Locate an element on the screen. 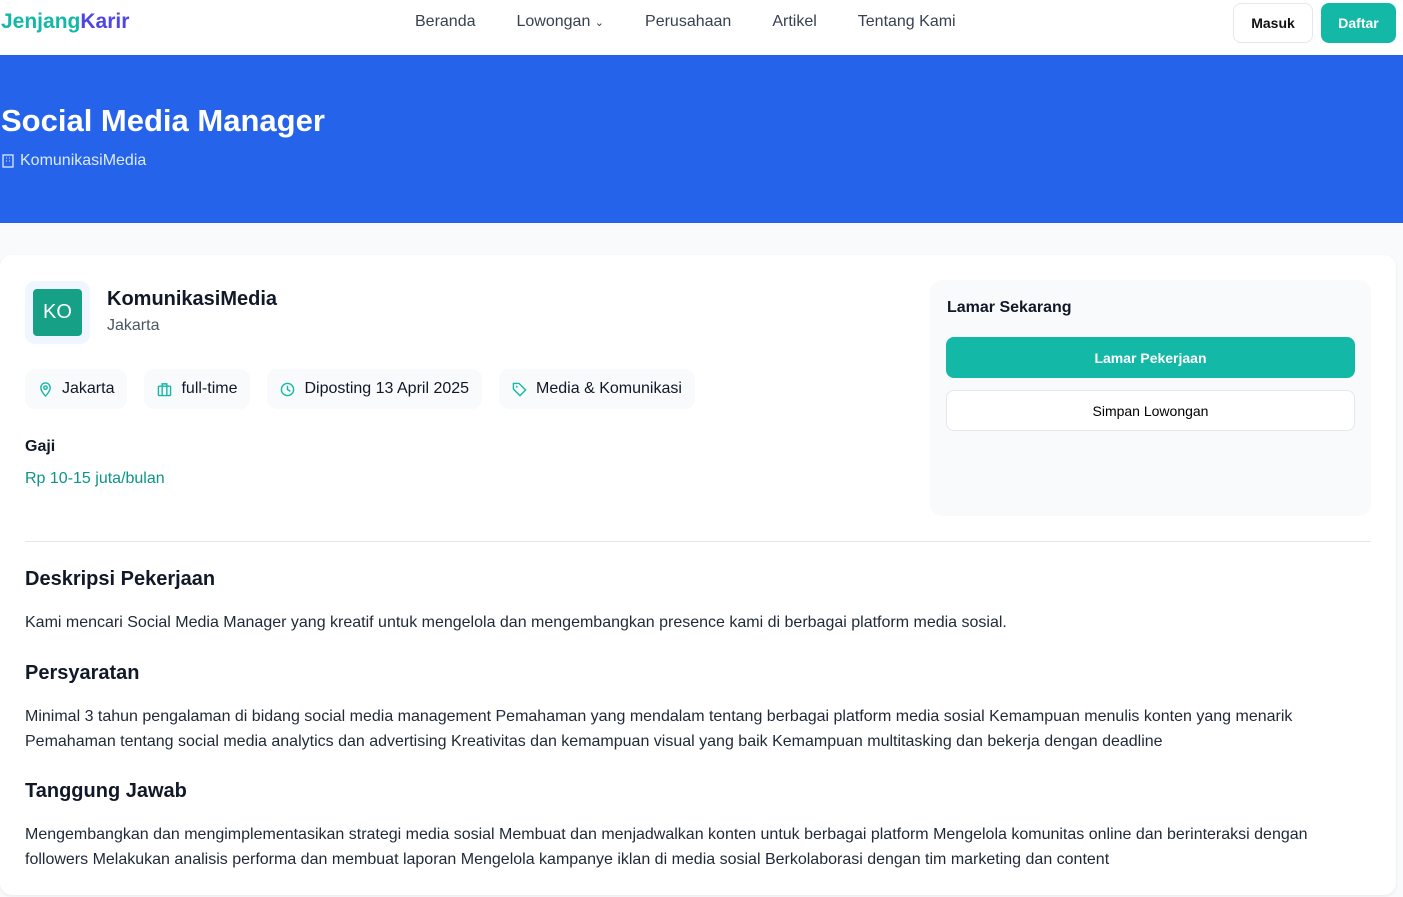  logo: JenjangKarir is located at coordinates (65, 22).